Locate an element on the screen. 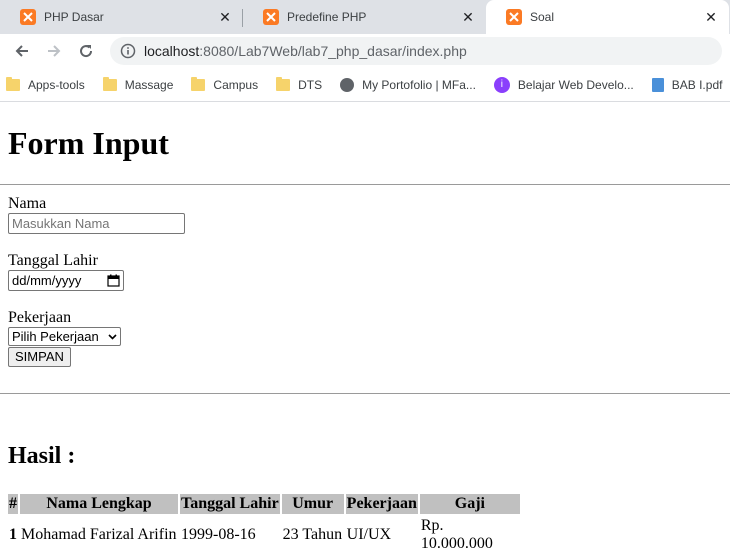 Image resolution: width=730 pixels, height=556 pixels. simpan-button: SIMPAN is located at coordinates (39, 357).